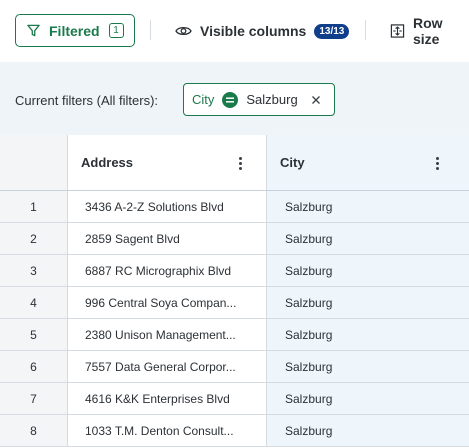 The image size is (469, 448). Describe the element at coordinates (107, 162) in the screenshot. I see `column-header-label: Address` at that location.